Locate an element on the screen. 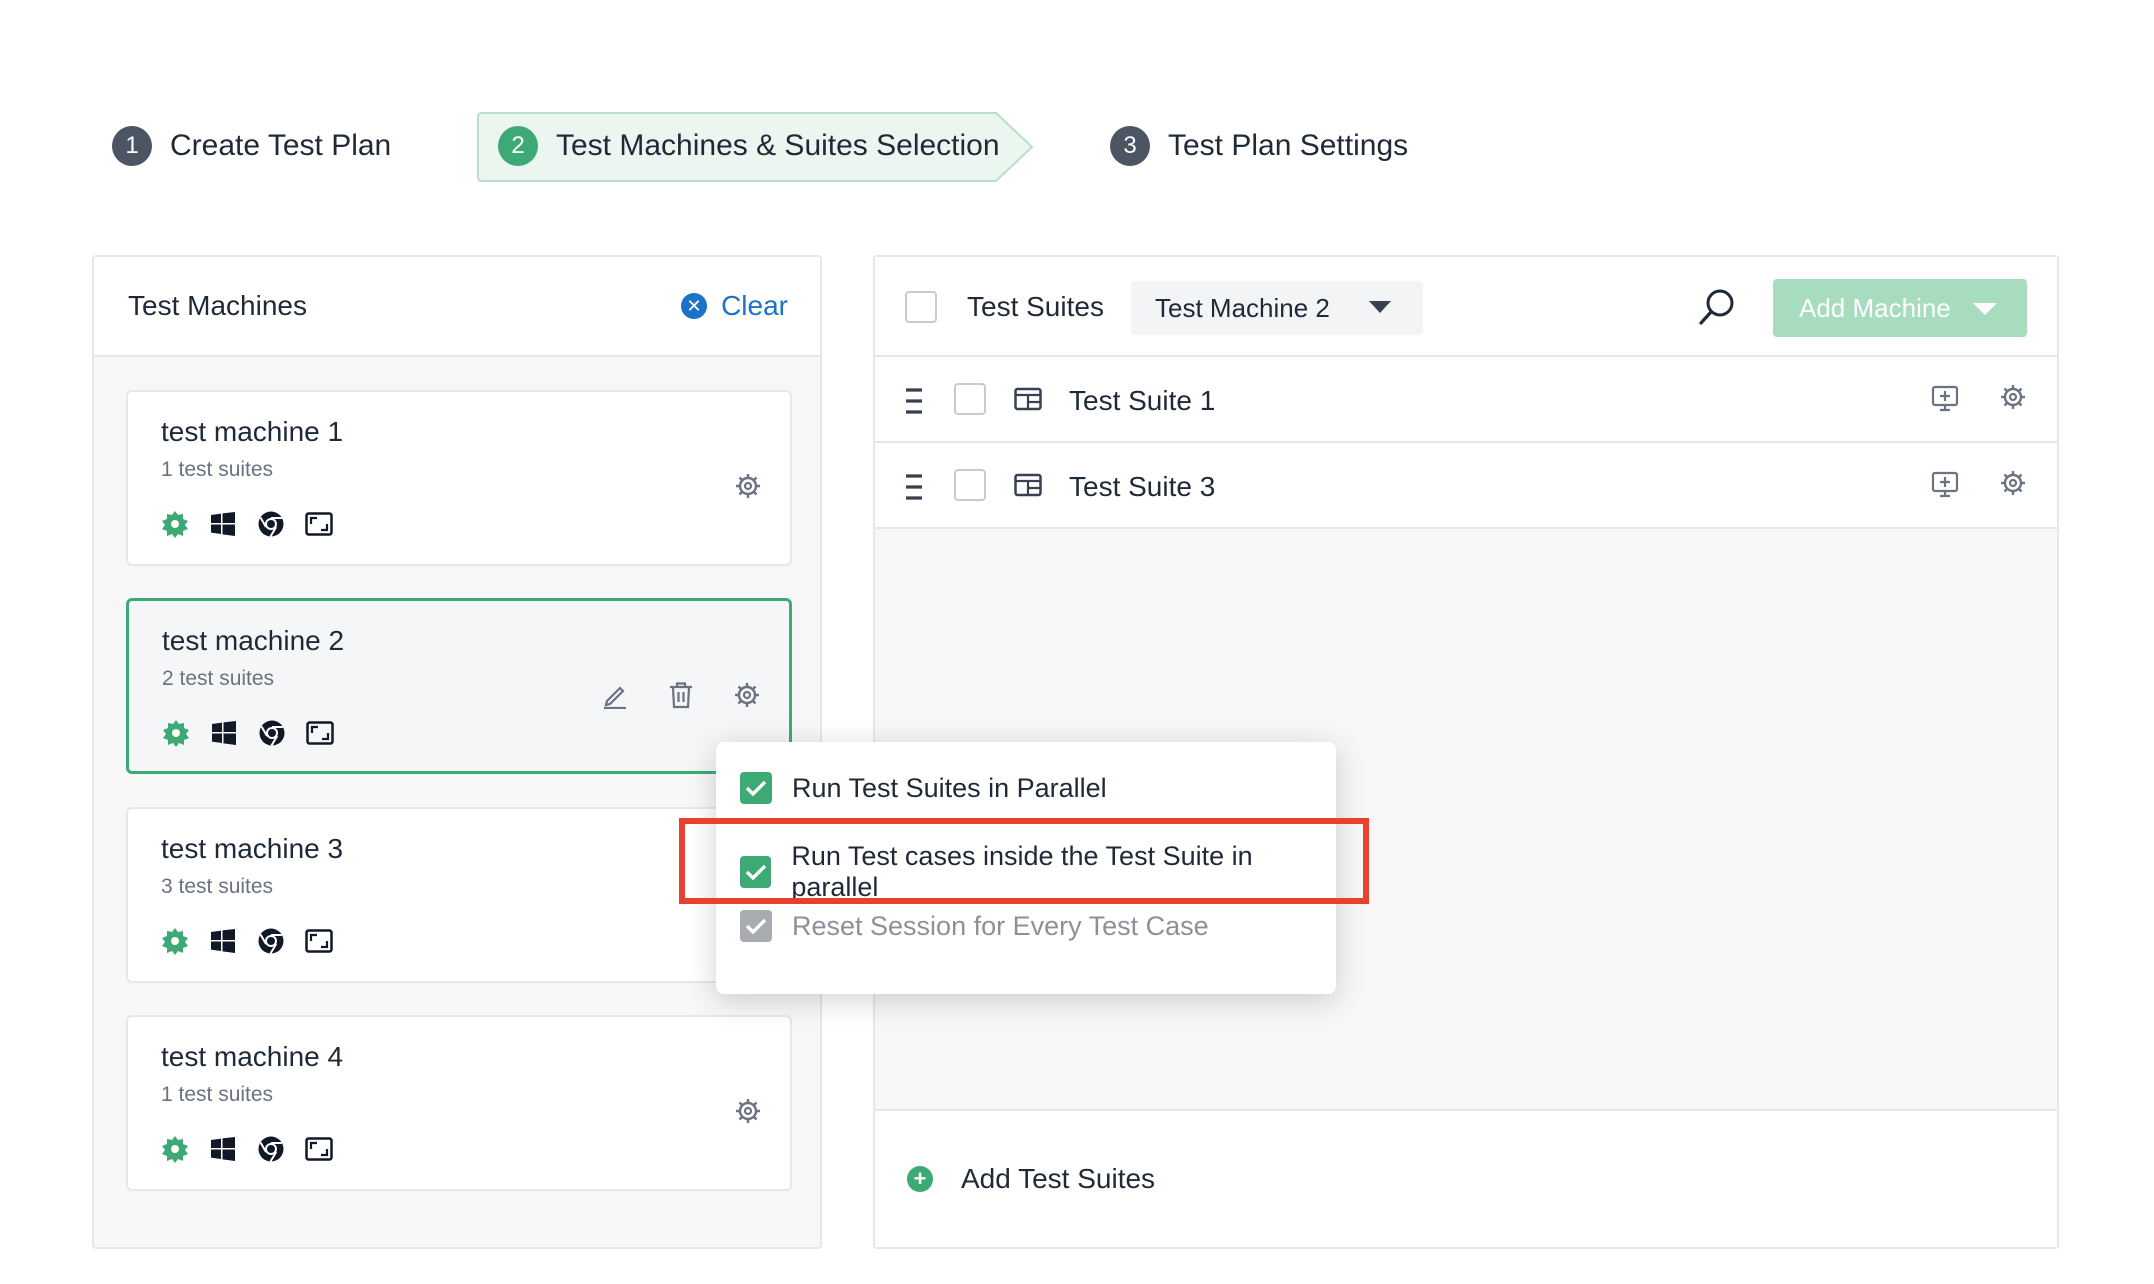 This screenshot has height=1284, width=2154. step-label: Test Machines & Suites Selection is located at coordinates (778, 145).